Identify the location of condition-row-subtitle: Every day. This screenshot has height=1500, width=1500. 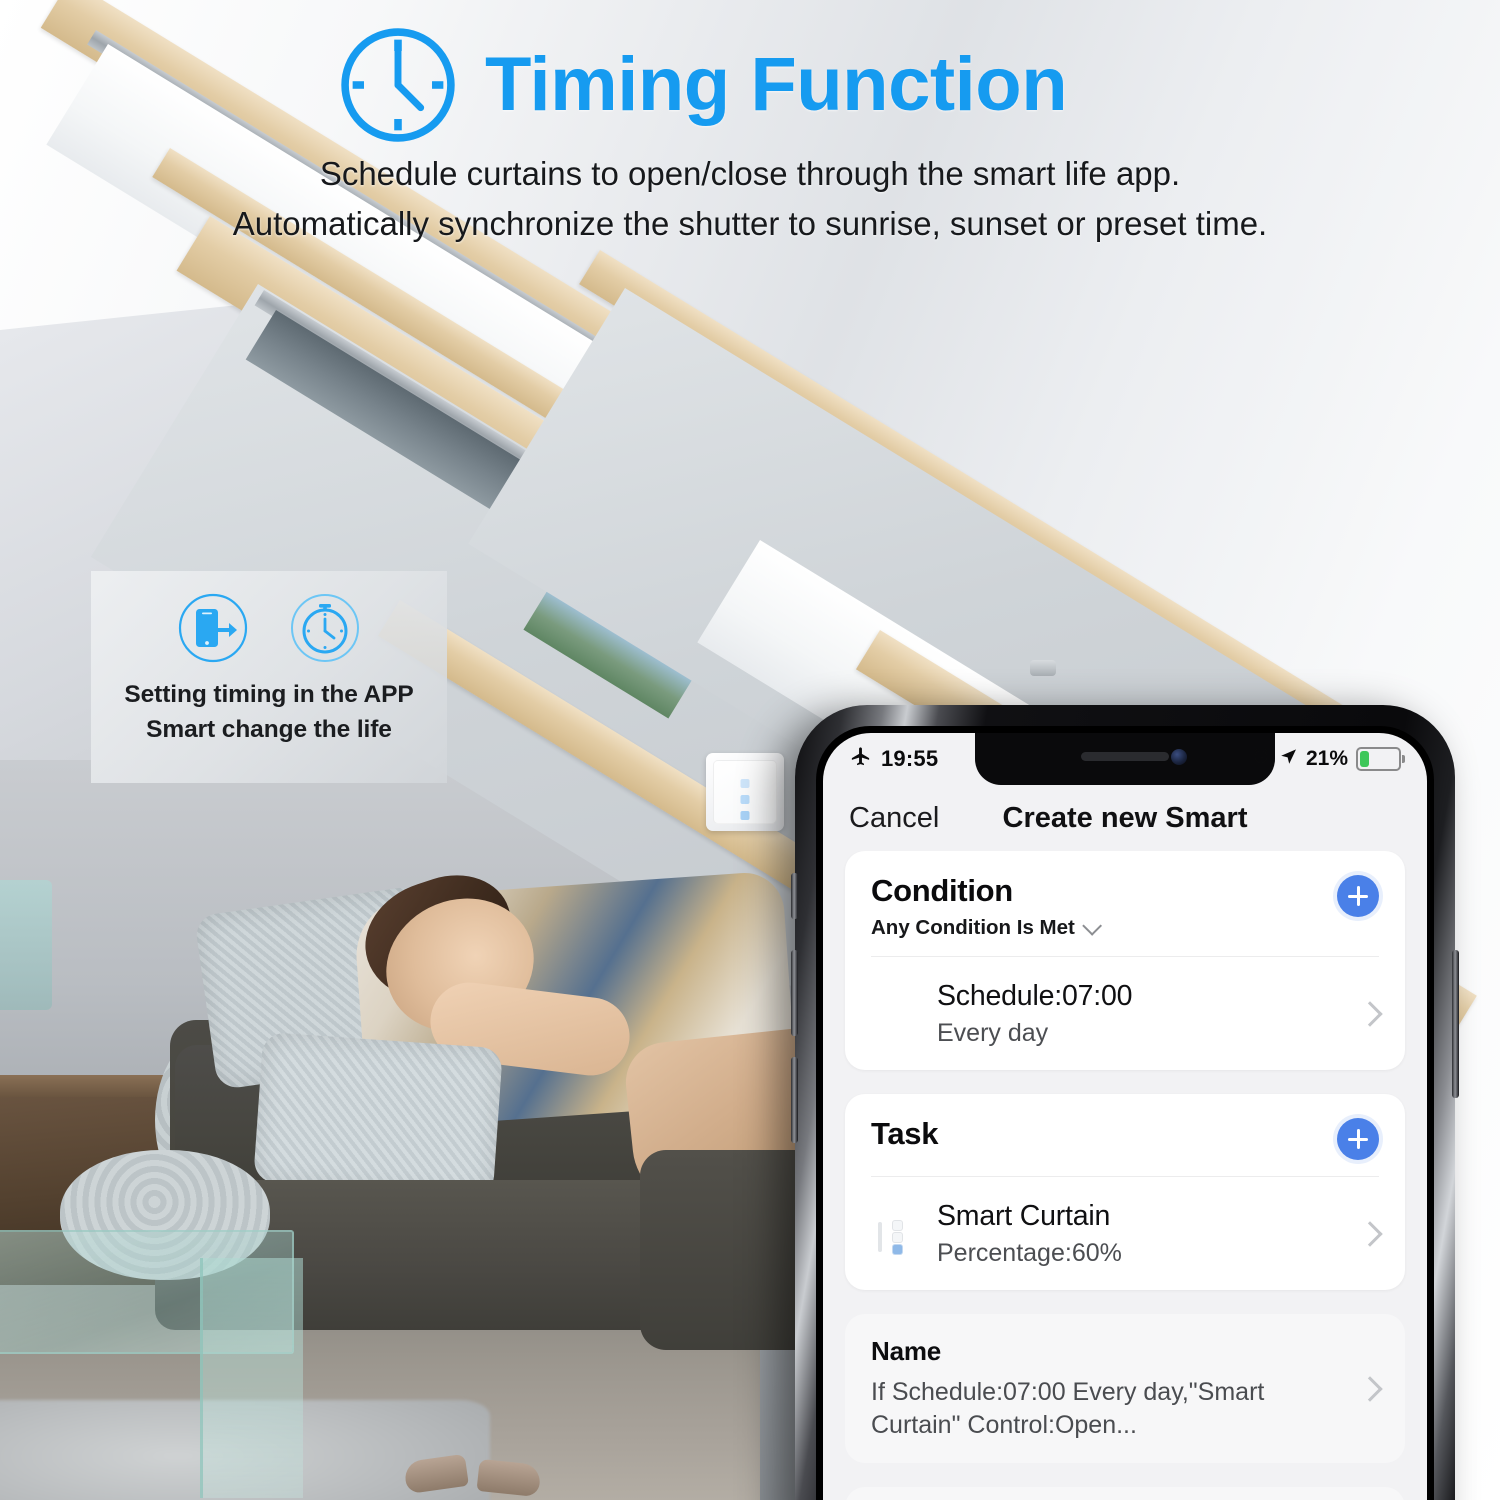
(993, 1033).